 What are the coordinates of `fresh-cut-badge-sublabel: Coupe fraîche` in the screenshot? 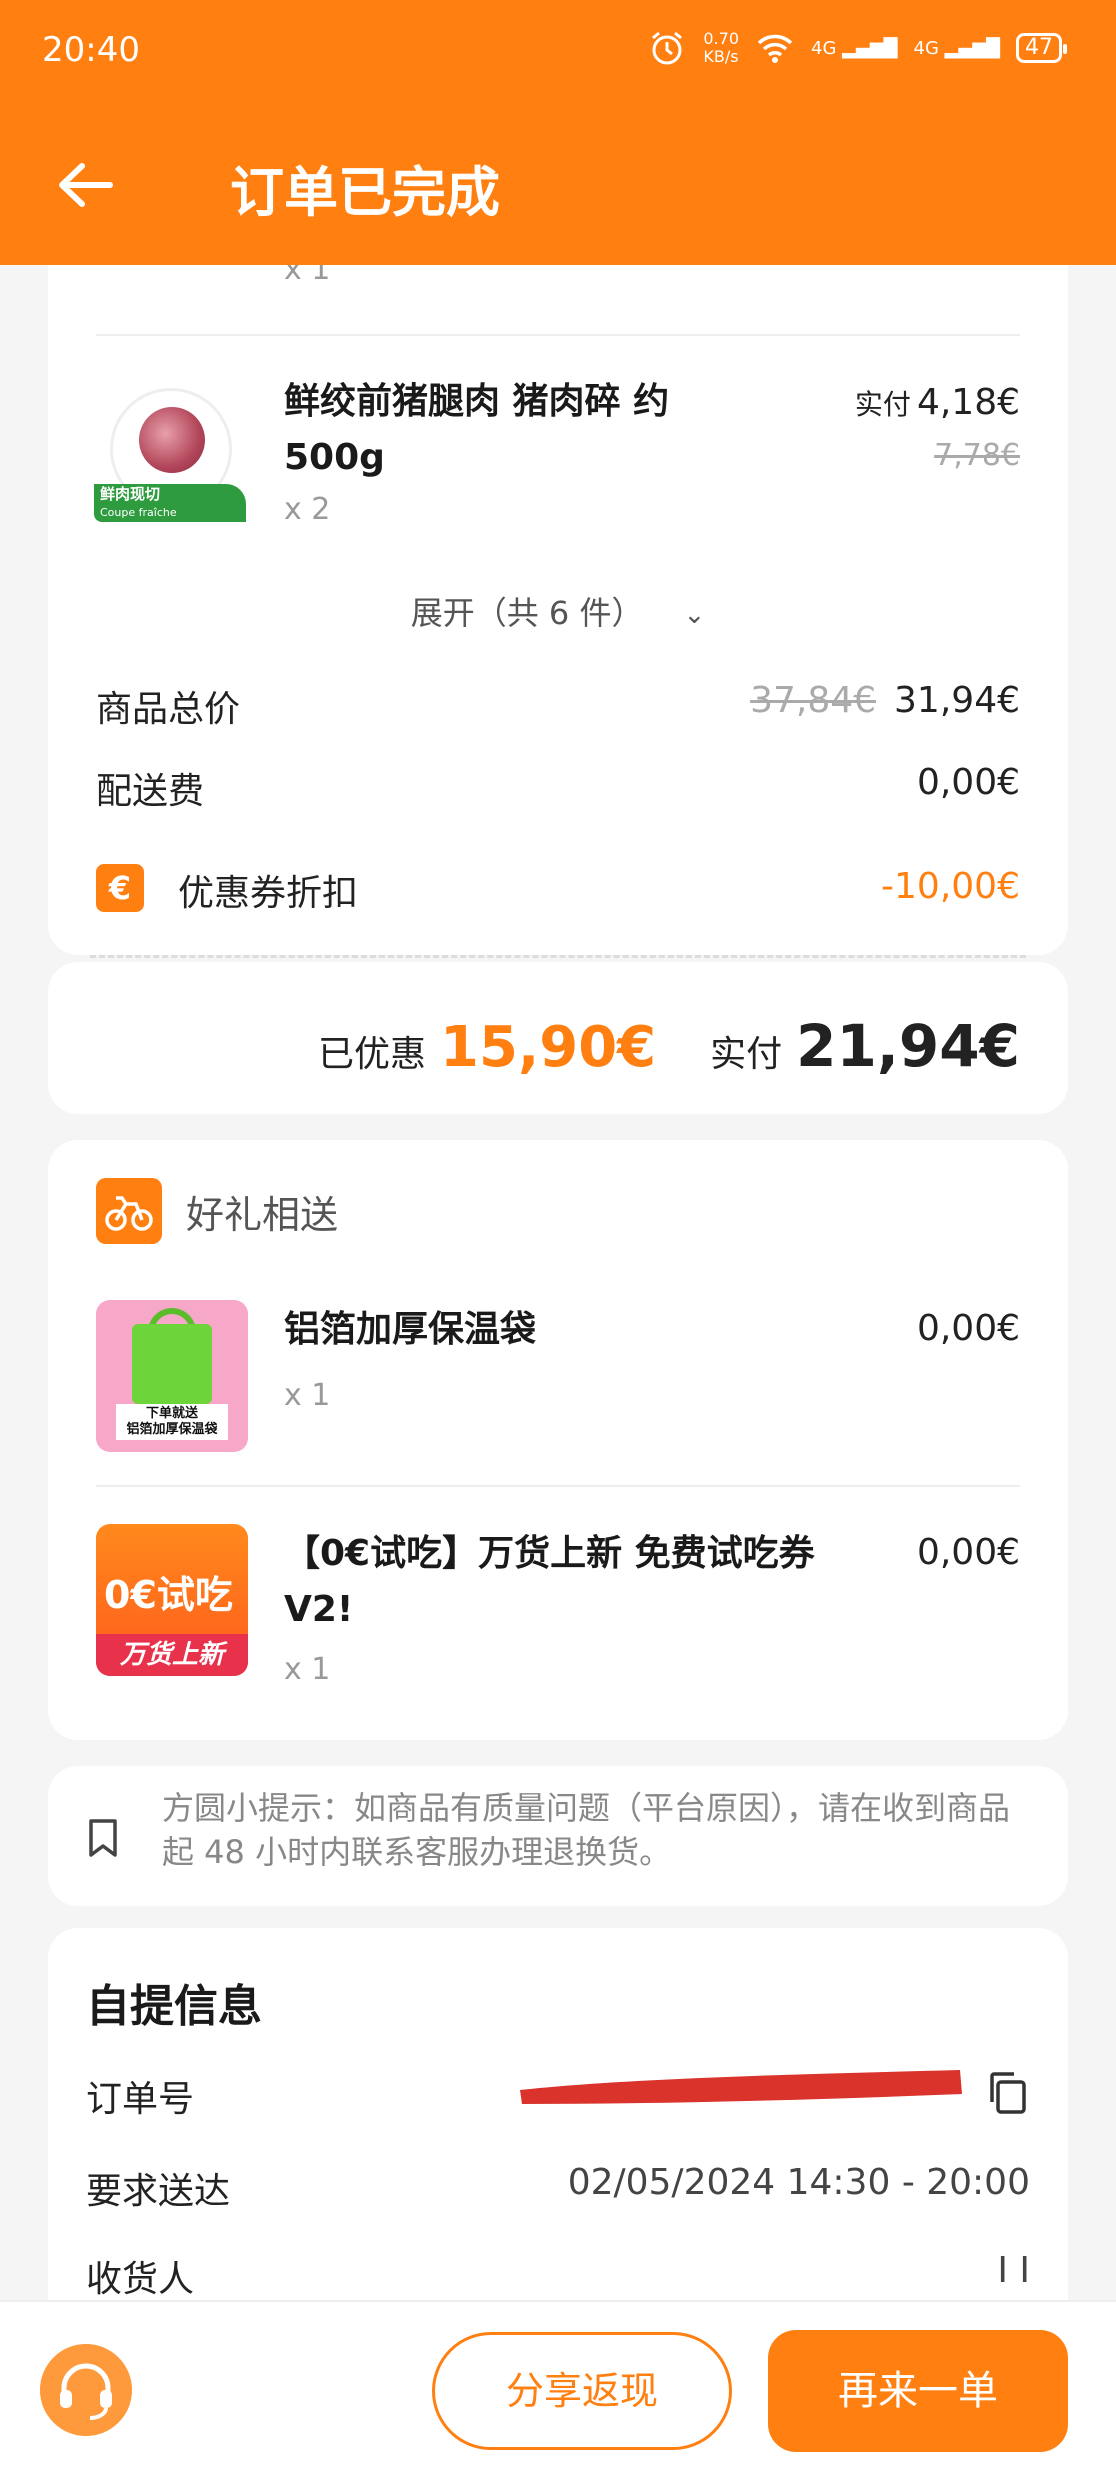 It's located at (138, 512).